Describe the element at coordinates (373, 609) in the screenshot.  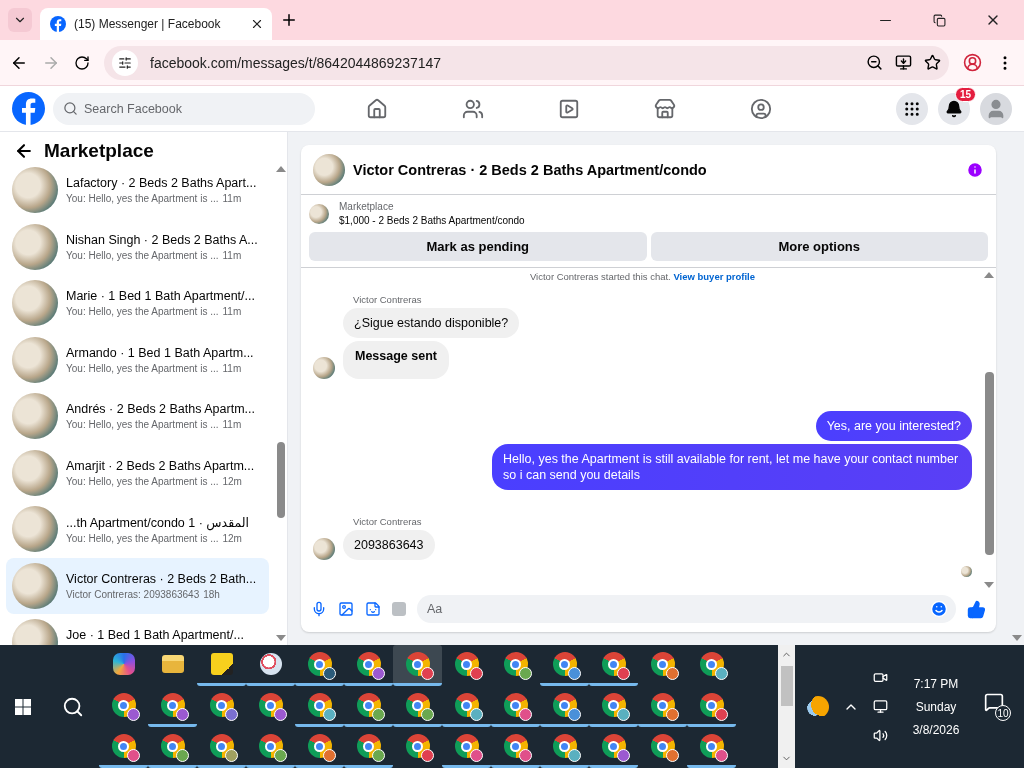
I see `sticker-icon` at that location.